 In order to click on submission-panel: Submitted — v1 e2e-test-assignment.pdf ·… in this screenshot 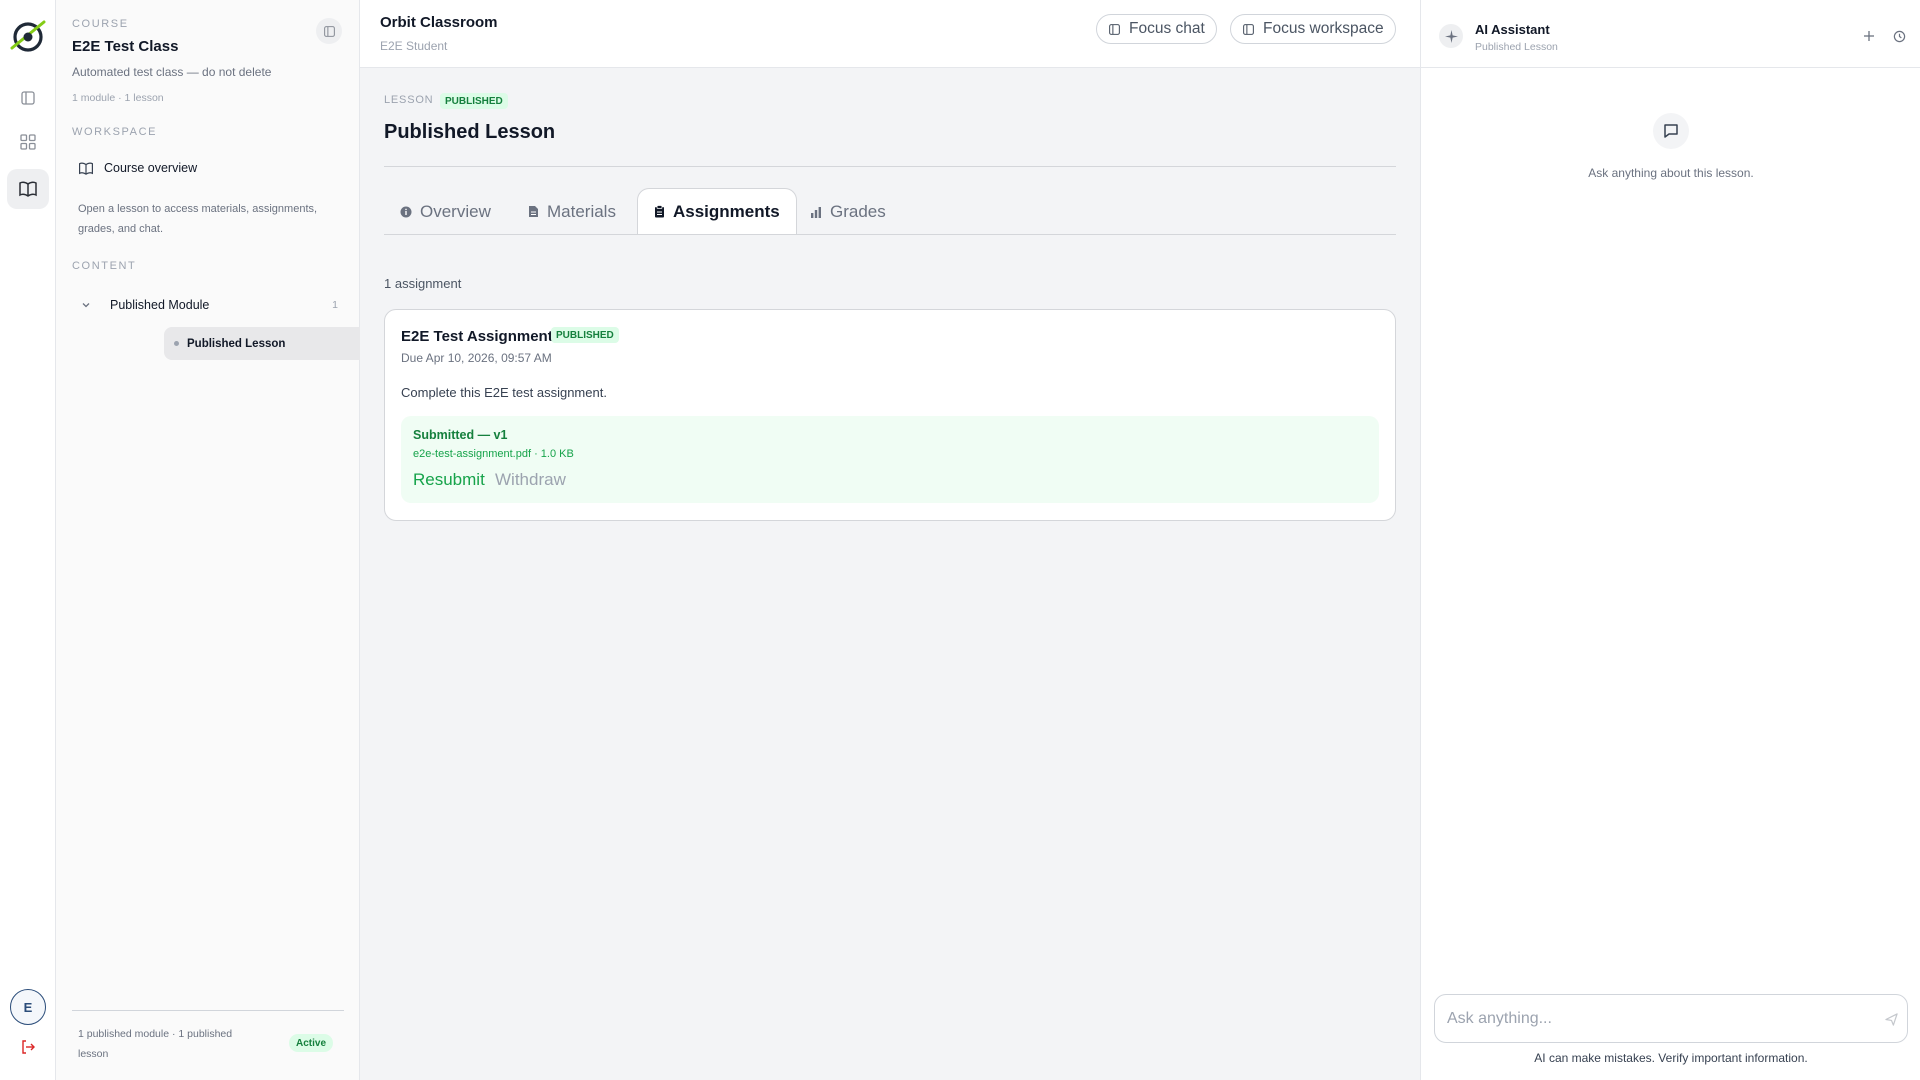, I will do `click(890, 459)`.